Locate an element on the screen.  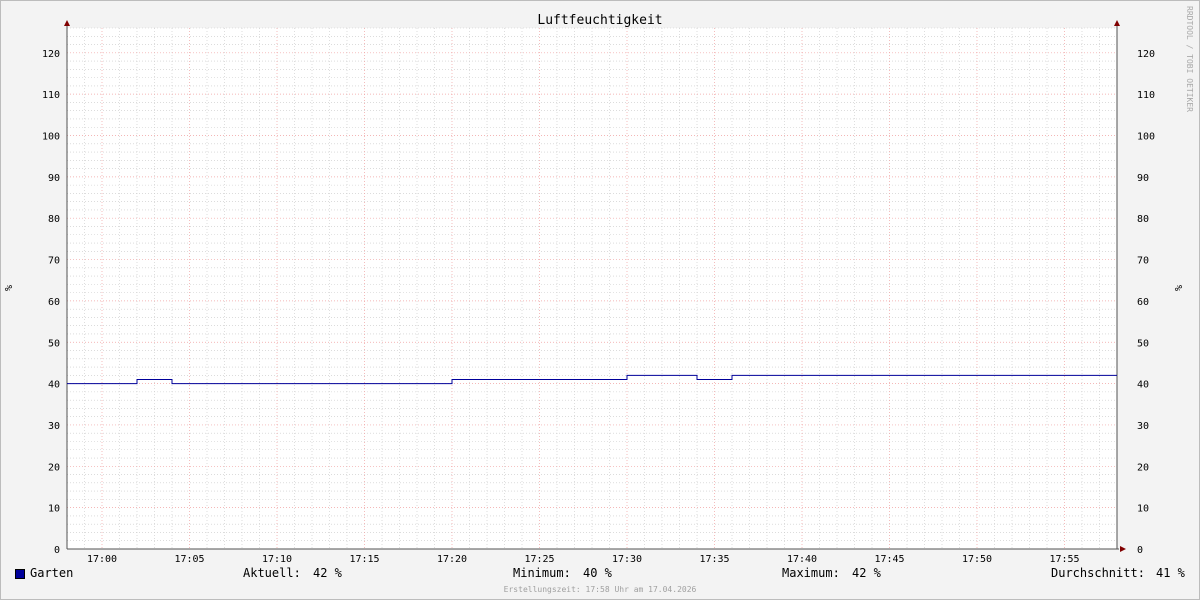
x-tick-label: 17:00 is located at coordinates (102, 559).